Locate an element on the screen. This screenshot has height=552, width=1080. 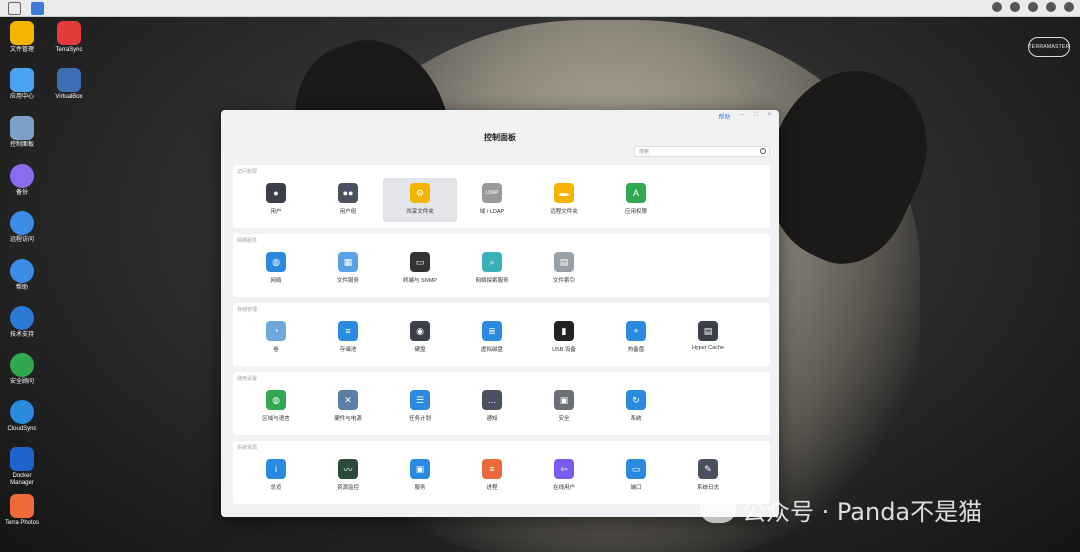
panel-item: ▣ 服务 is located at coordinates (420, 476).